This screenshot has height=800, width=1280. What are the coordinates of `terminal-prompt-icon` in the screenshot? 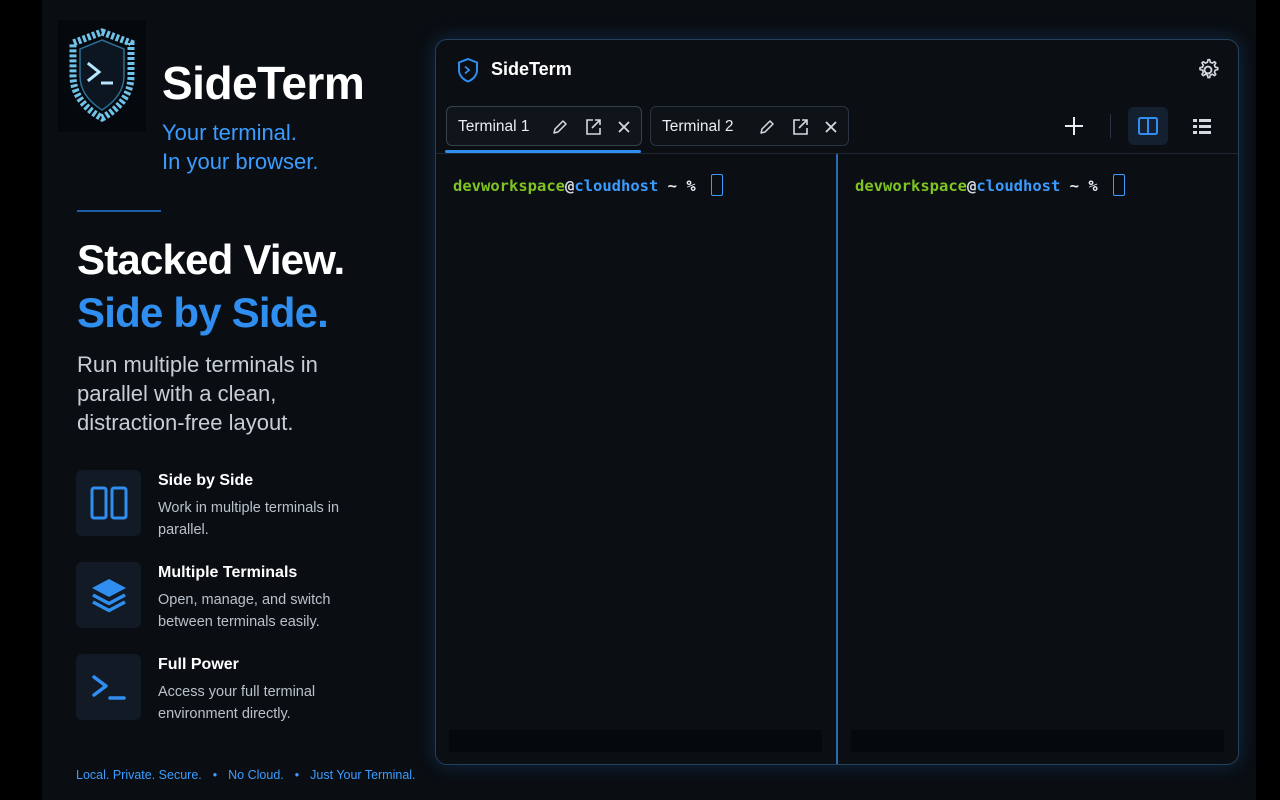 It's located at (108, 687).